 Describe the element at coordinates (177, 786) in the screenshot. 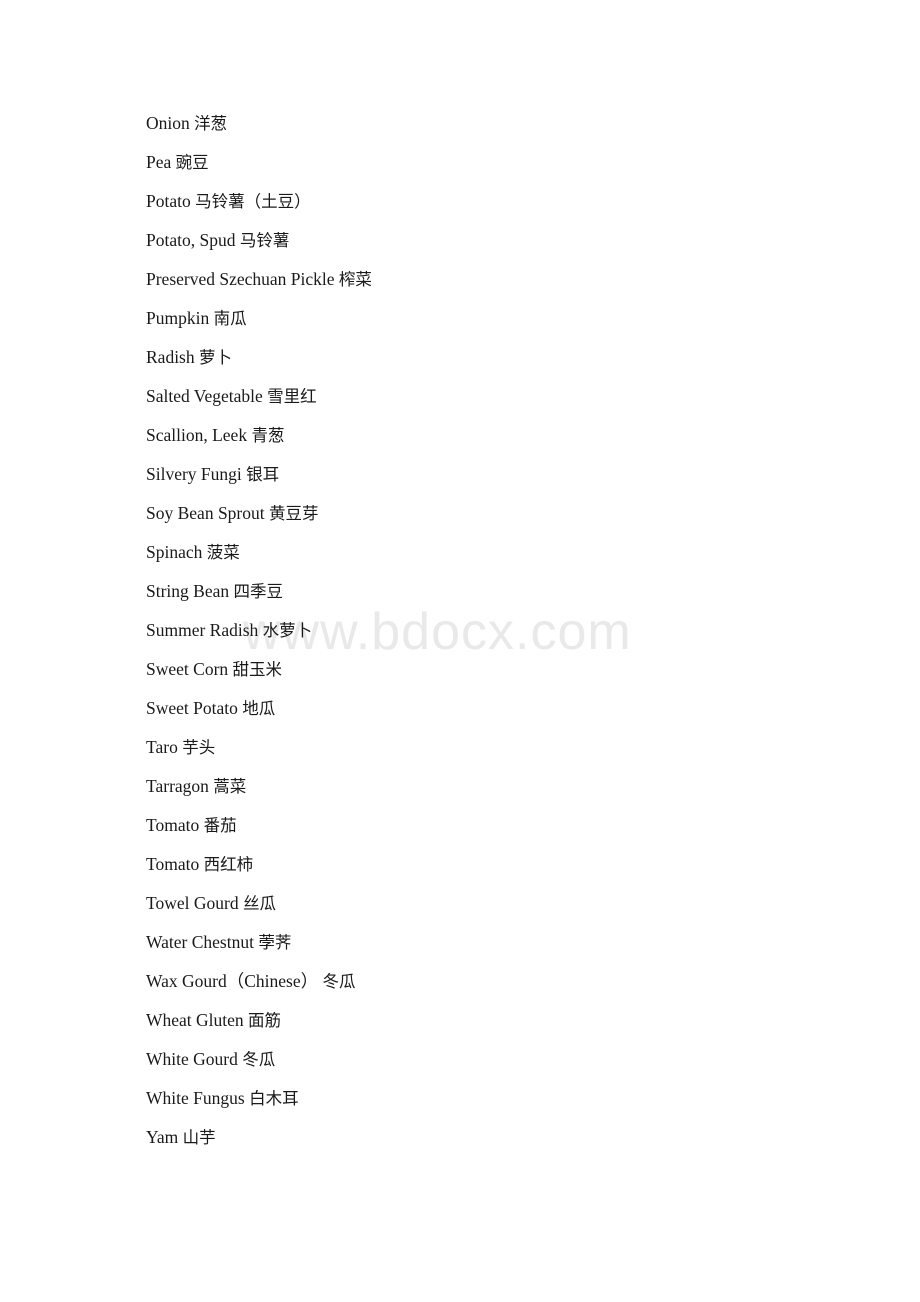

I see `entry-english: Tarragon` at that location.